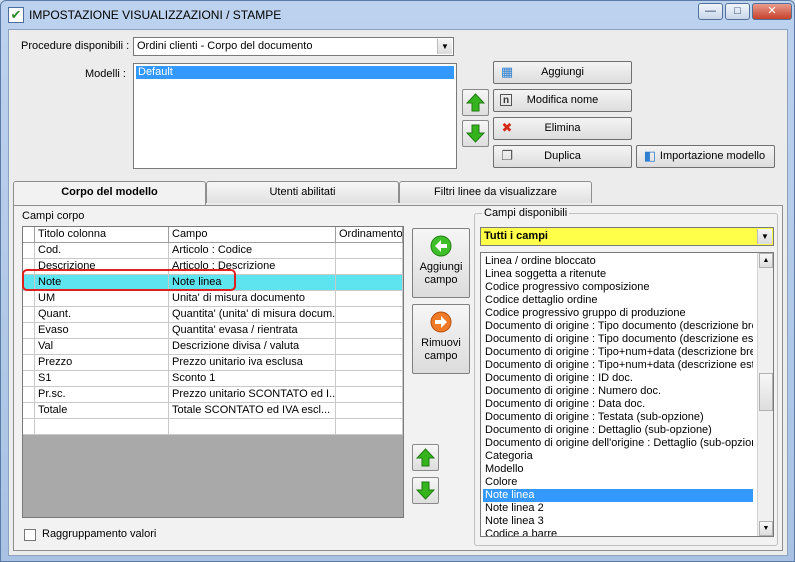 Image resolution: width=795 pixels, height=562 pixels. Describe the element at coordinates (475, 133) in the screenshot. I see `model-move-down-button` at that location.